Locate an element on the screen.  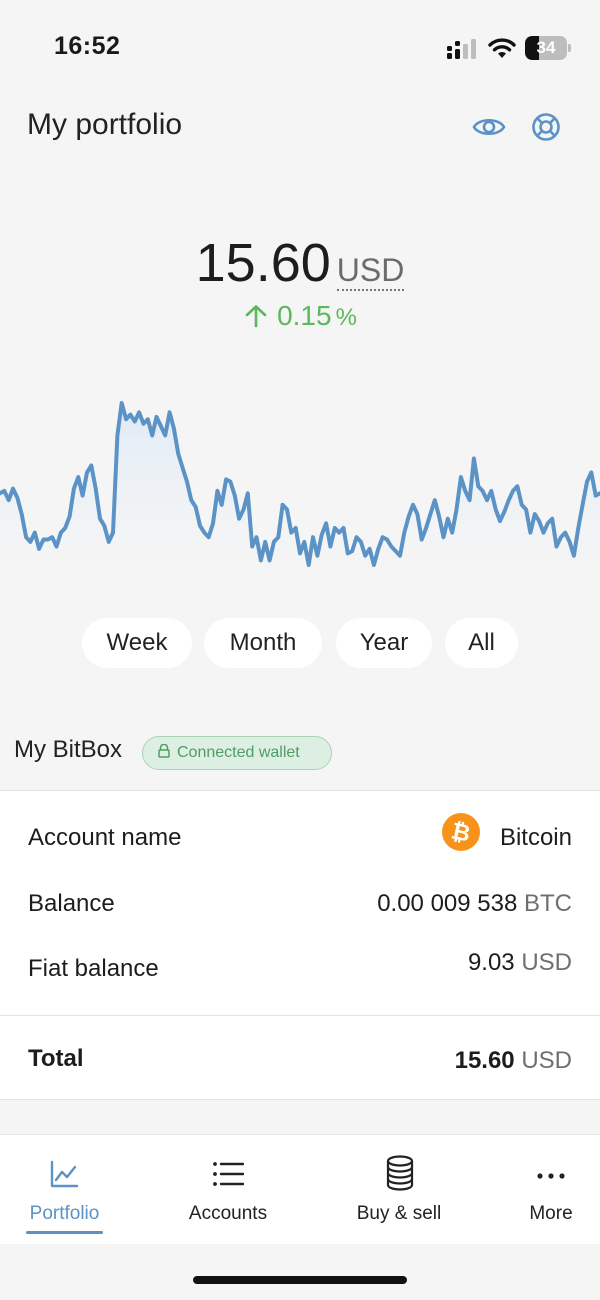
connected-wallet-badge: Connected wallet is located at coordinates (237, 753).